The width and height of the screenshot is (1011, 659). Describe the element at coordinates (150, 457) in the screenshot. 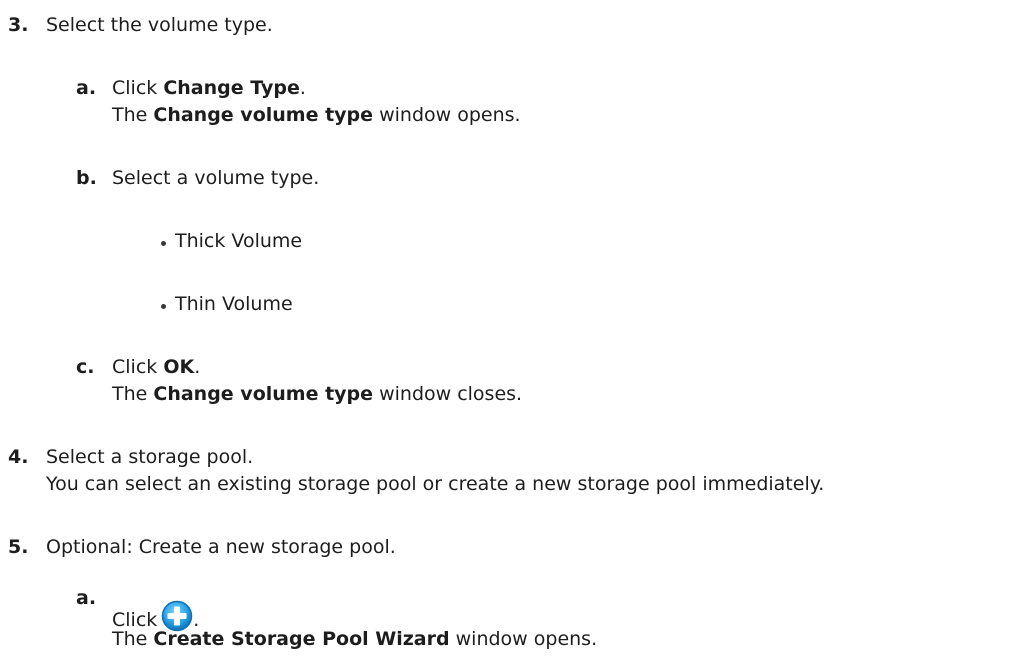

I see `step-text: Select a storage pool.` at that location.